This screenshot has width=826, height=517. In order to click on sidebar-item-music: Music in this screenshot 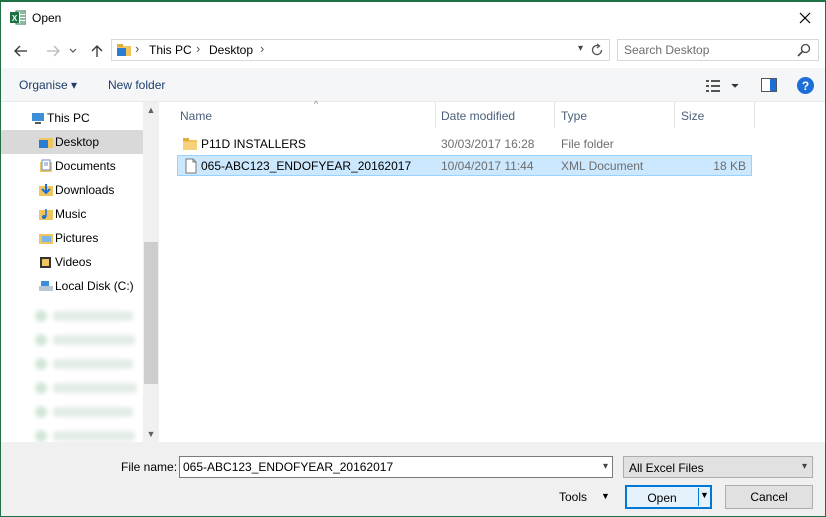, I will do `click(72, 214)`.